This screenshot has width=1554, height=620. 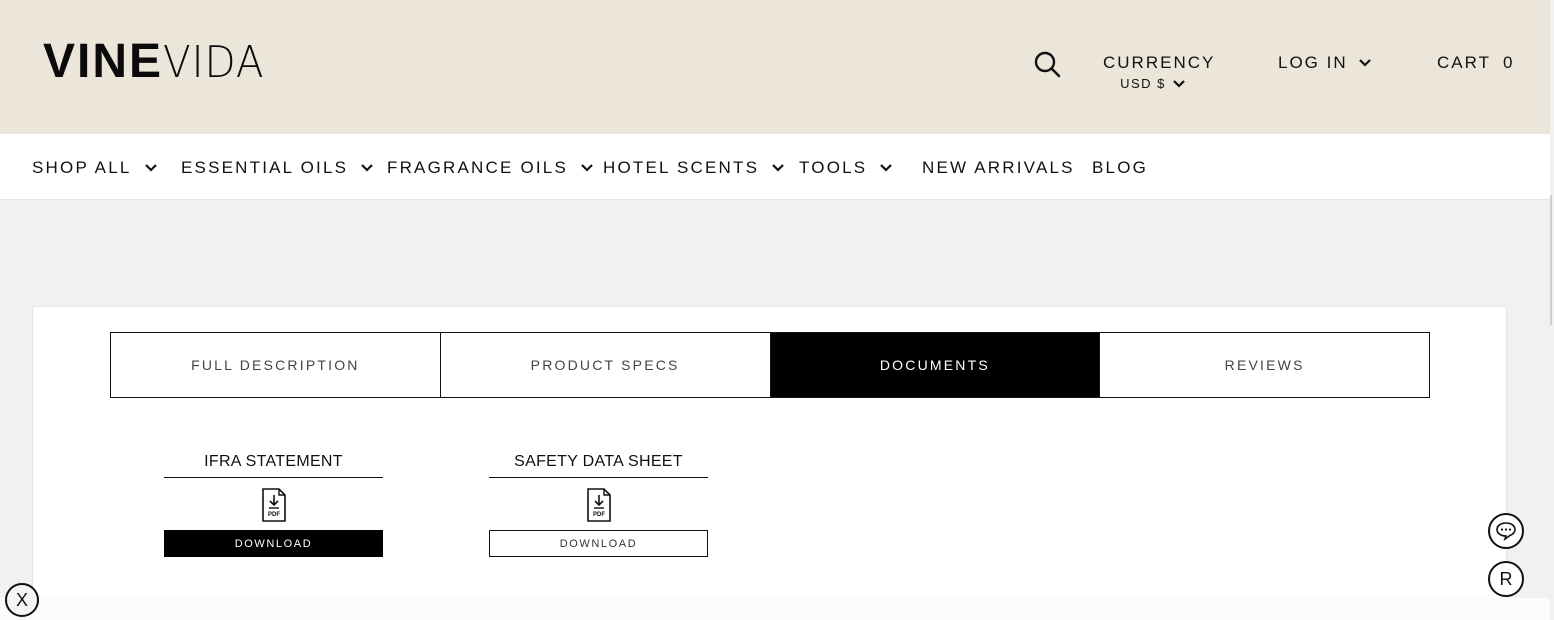 I want to click on nav-label: SHOP ALL, so click(x=82, y=167).